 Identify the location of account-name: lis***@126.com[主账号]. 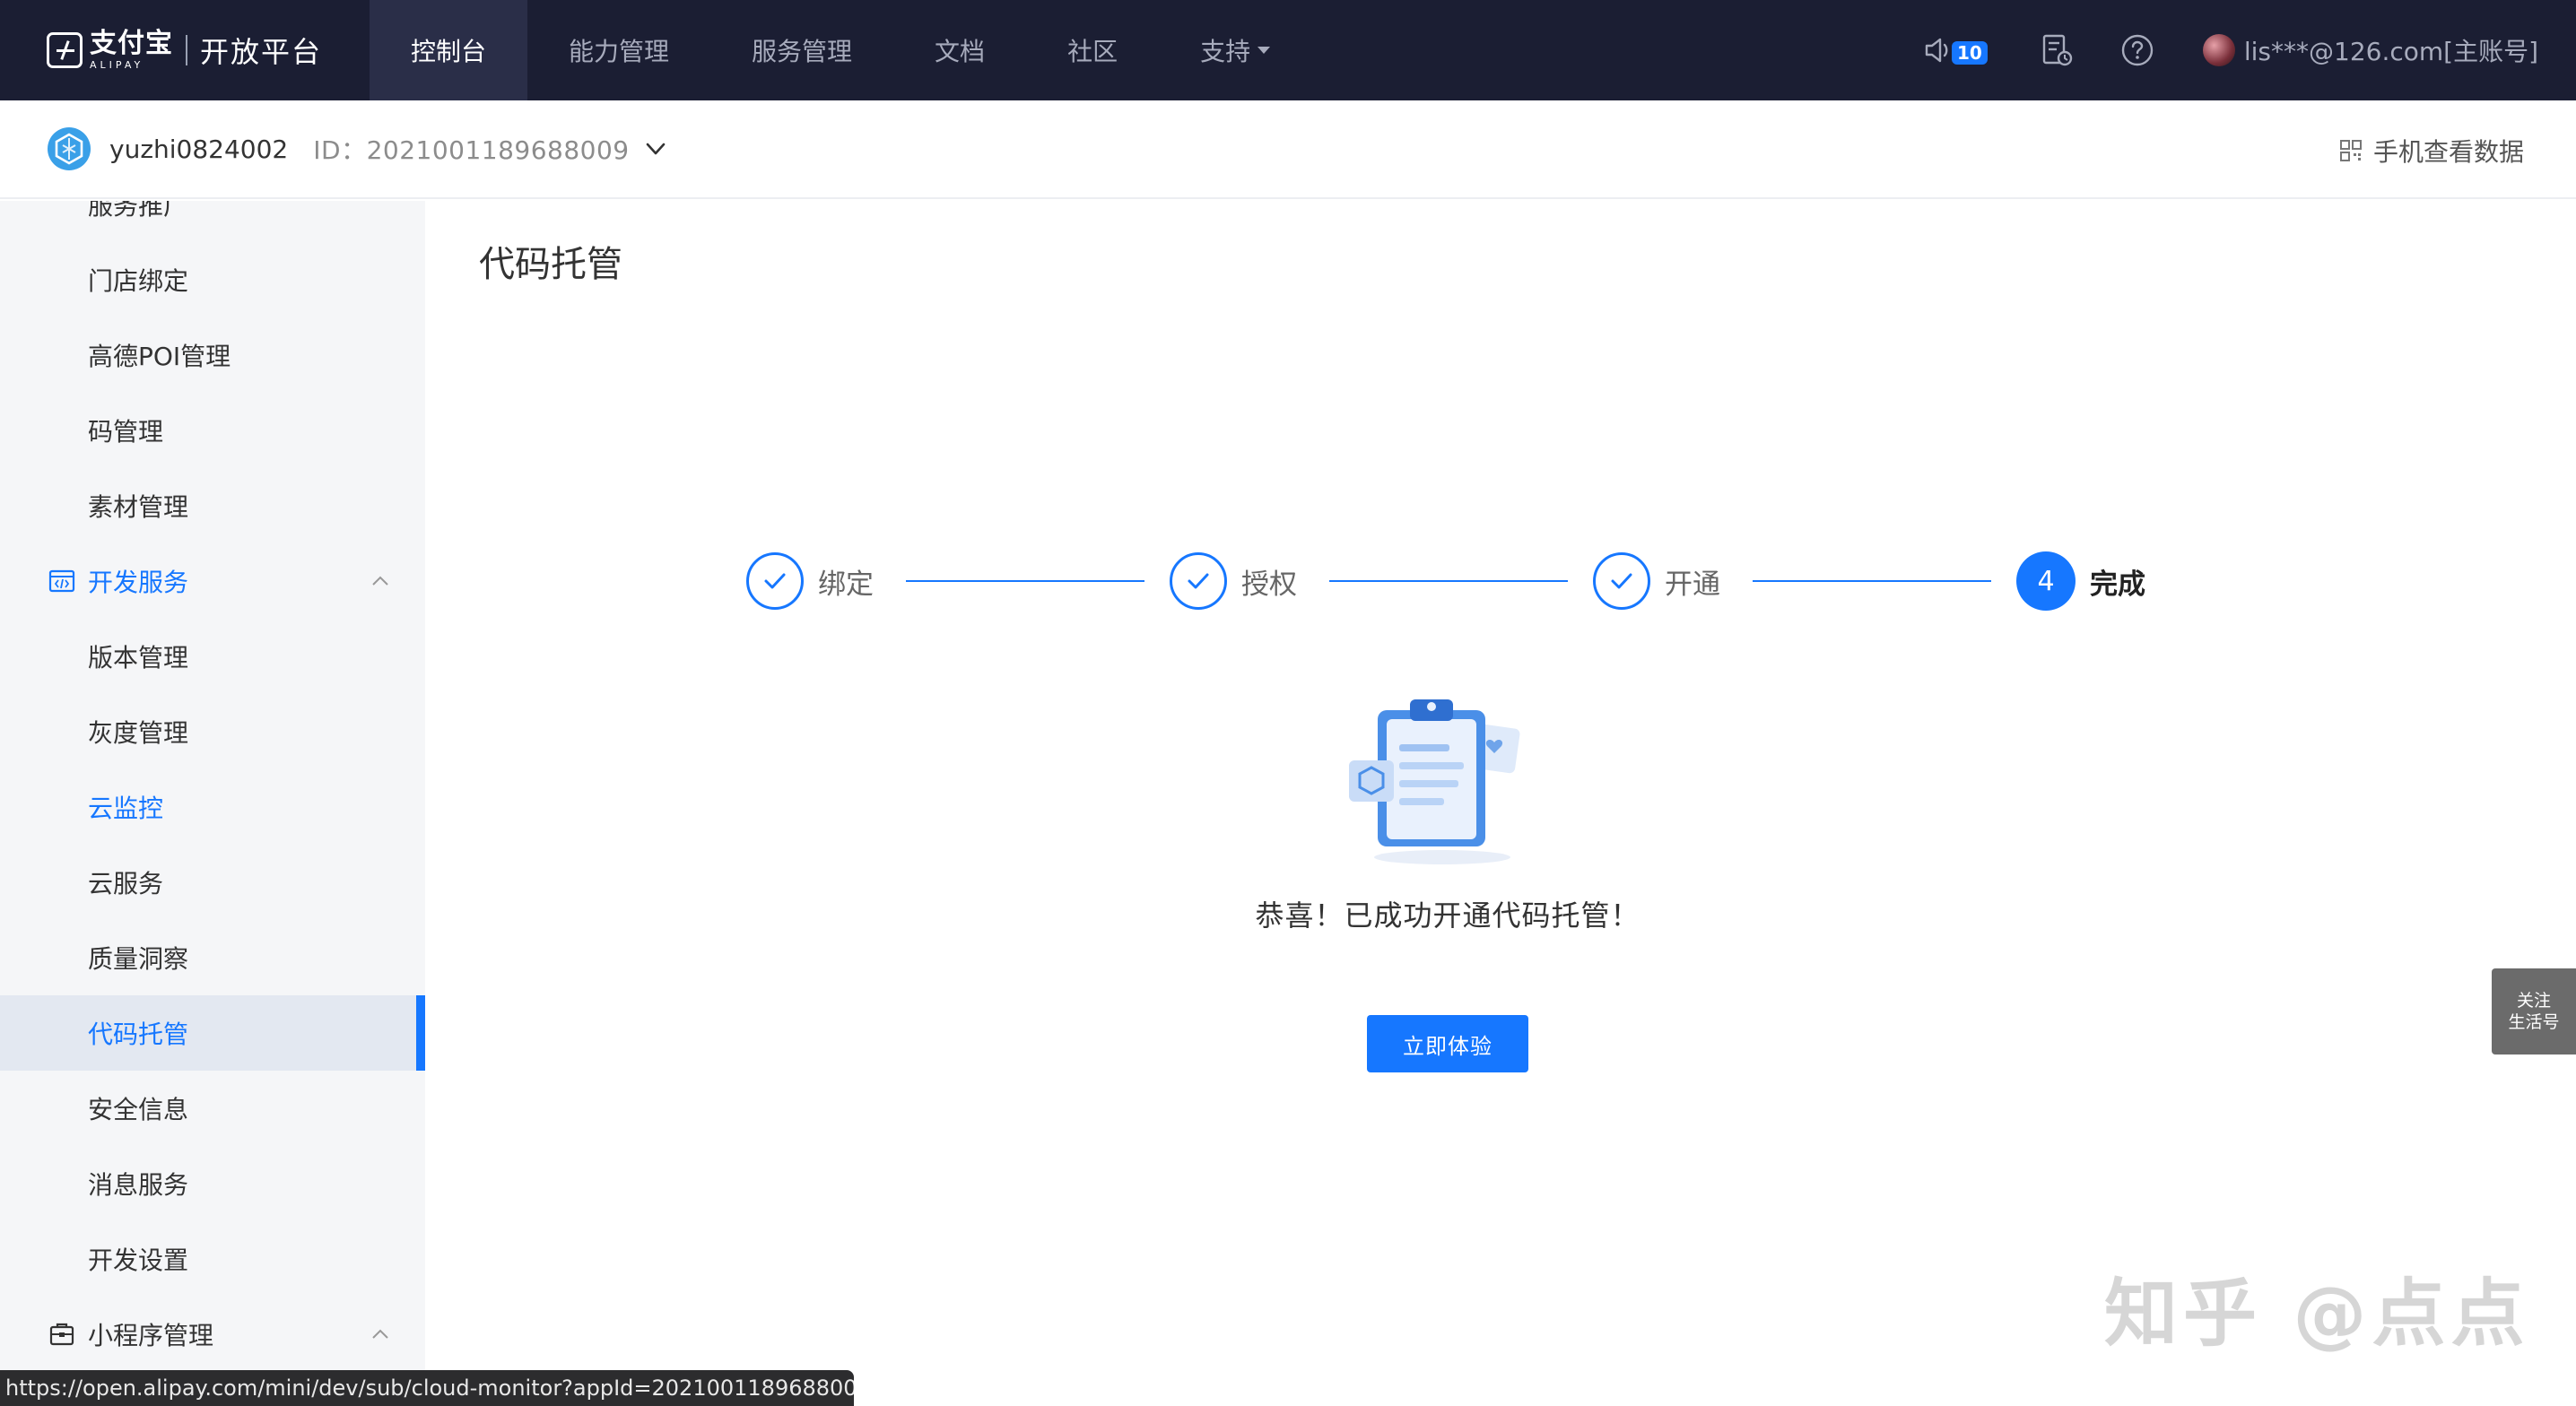
(2390, 51).